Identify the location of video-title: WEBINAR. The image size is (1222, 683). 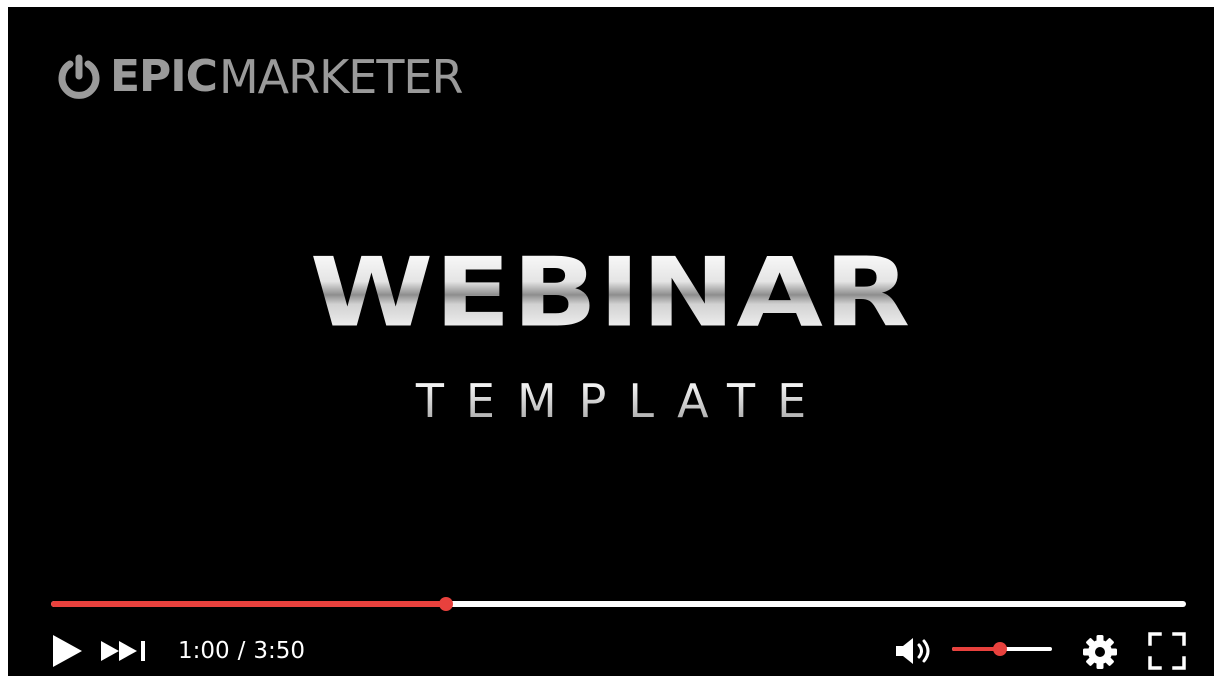
(611, 293).